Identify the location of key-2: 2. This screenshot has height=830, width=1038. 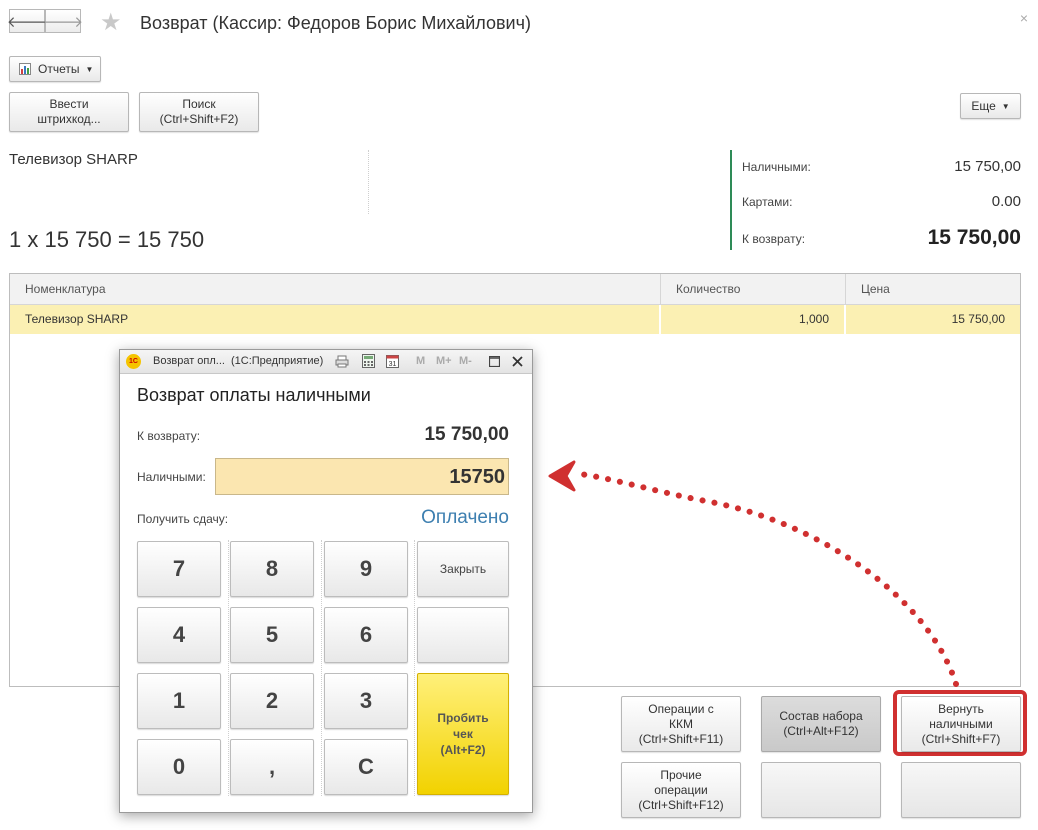
(272, 701).